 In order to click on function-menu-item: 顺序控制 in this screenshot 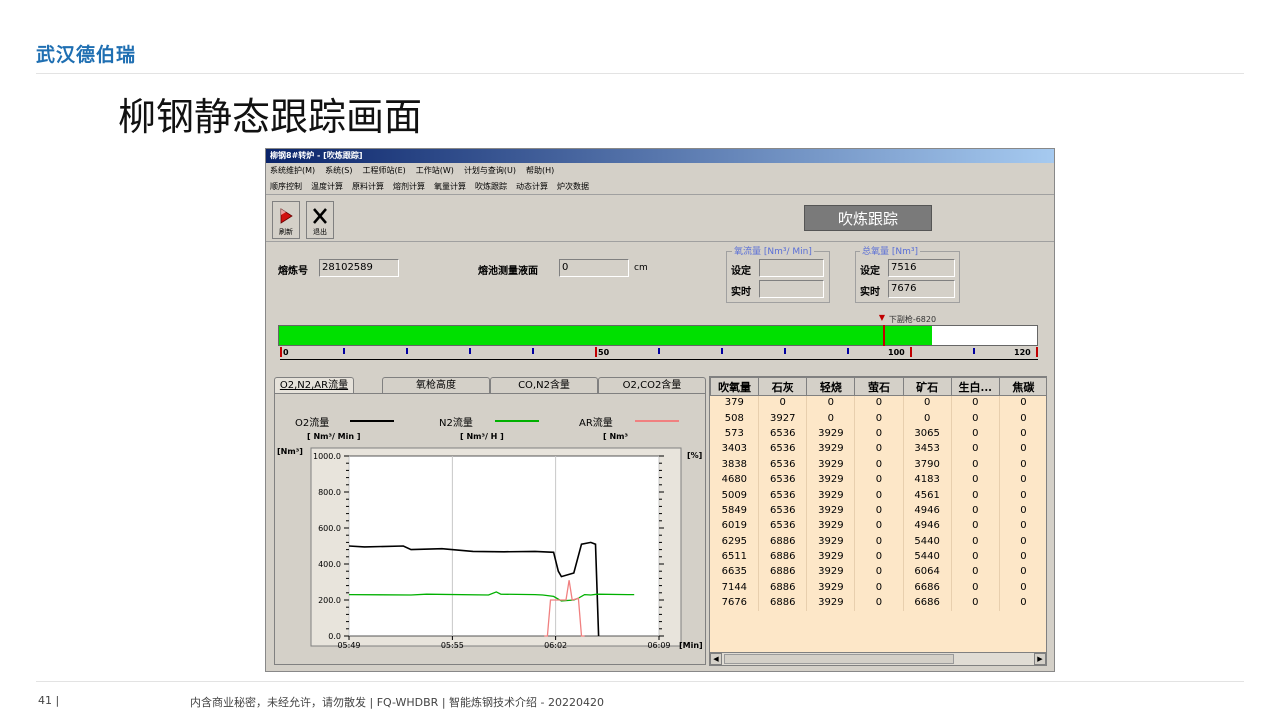, I will do `click(286, 186)`.